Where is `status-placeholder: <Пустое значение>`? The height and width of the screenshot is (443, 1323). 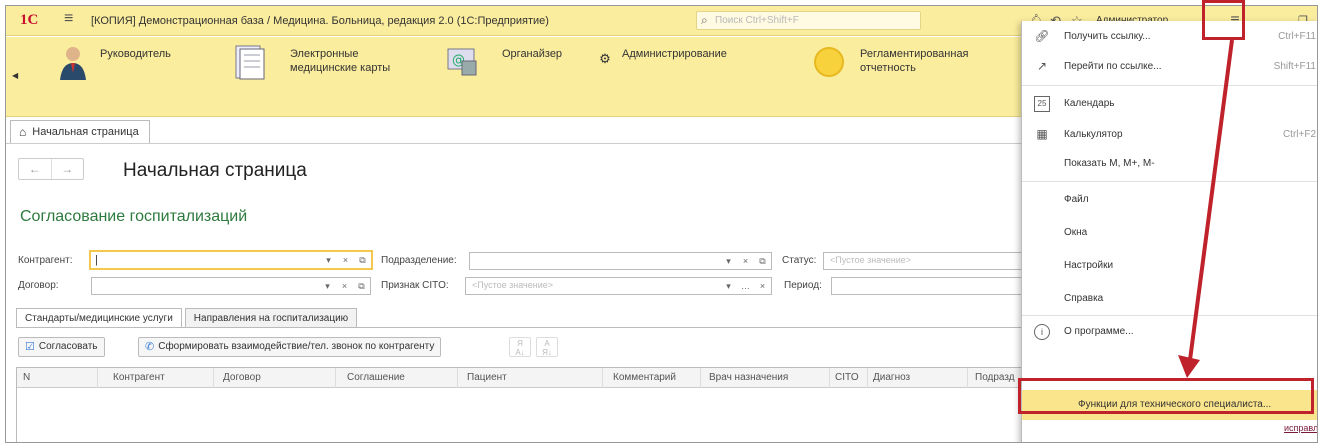
status-placeholder: <Пустое значение> is located at coordinates (871, 260).